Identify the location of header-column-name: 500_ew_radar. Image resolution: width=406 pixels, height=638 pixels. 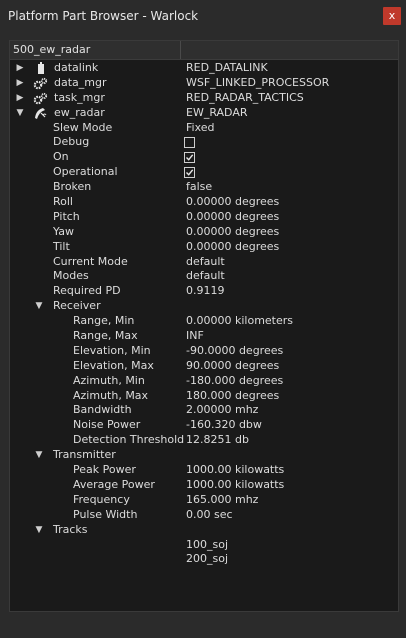
(95, 50).